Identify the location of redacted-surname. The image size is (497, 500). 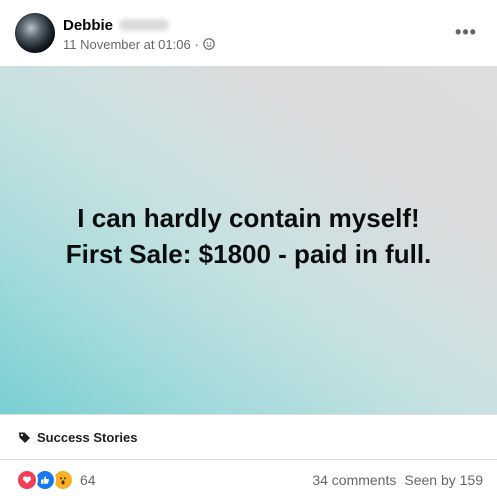
(144, 25).